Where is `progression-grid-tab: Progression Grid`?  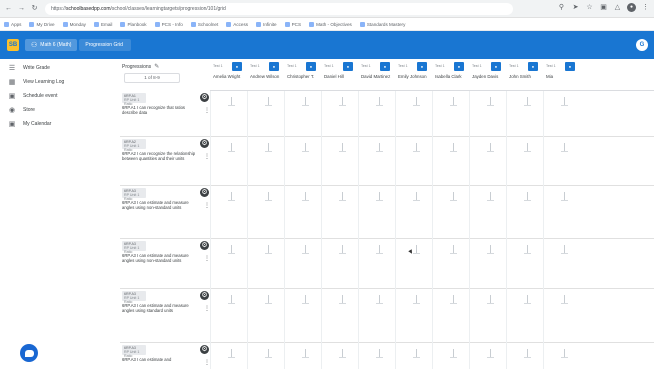
progression-grid-tab: Progression Grid is located at coordinates (105, 45).